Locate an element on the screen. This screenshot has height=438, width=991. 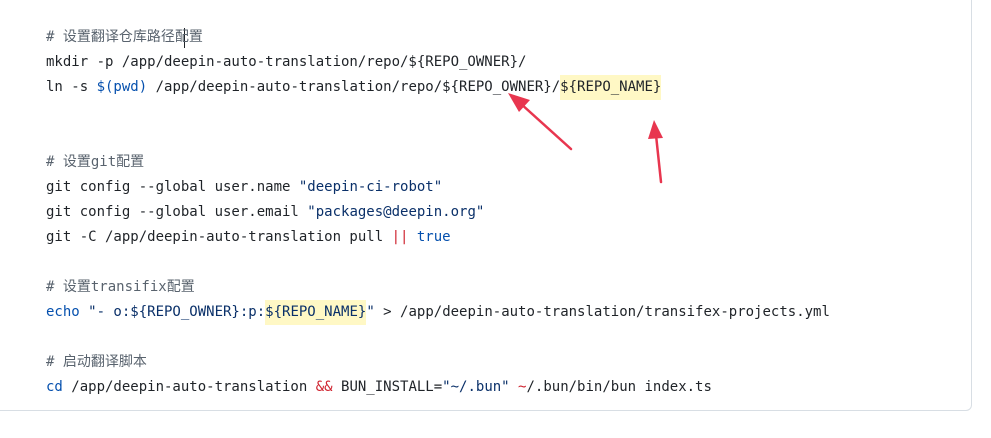
code-subshell: $(pwd) is located at coordinates (122, 87).